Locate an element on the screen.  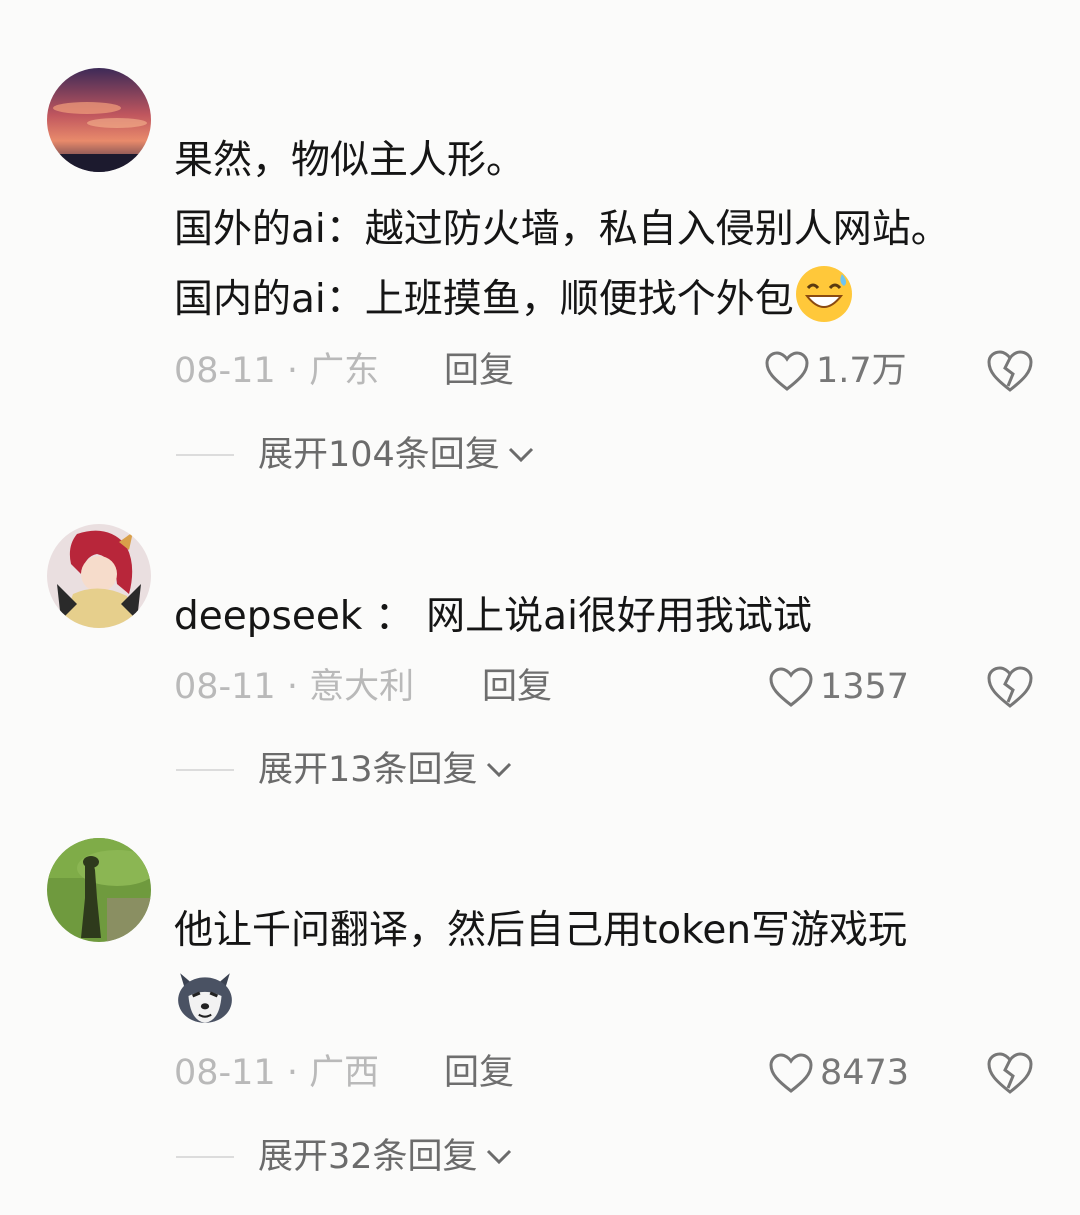
comment-line: 他让千问翻译，然后自己用token写游戏玩 is located at coordinates (541, 930).